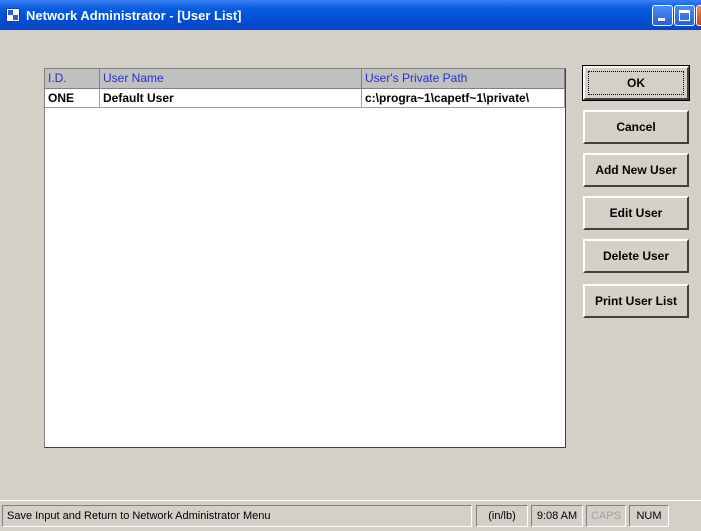 This screenshot has width=701, height=531. What do you see at coordinates (698, 15) in the screenshot?
I see `close-button: ✕` at bounding box center [698, 15].